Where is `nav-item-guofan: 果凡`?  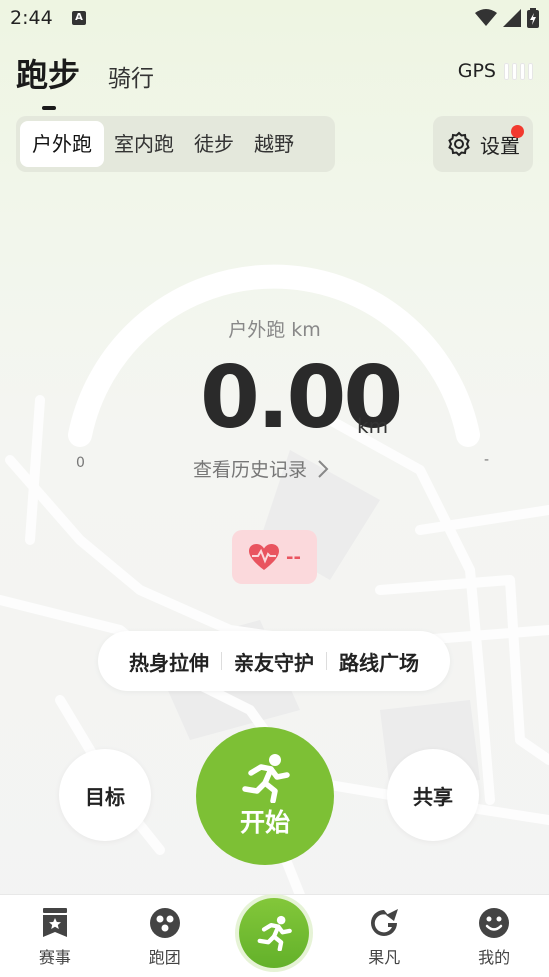 nav-item-guofan: 果凡 is located at coordinates (384, 936).